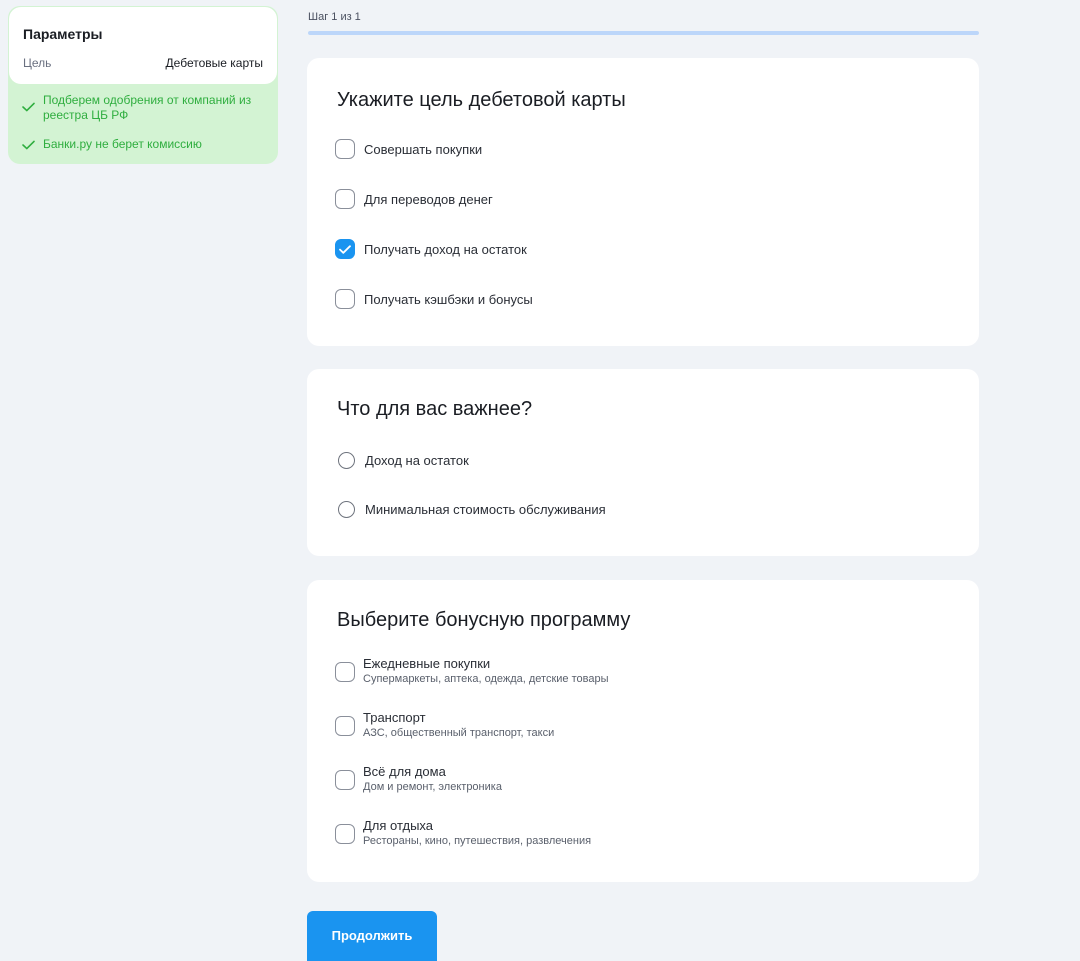 This screenshot has width=1080, height=961. I want to click on option-label: Для переводов денег, so click(428, 199).